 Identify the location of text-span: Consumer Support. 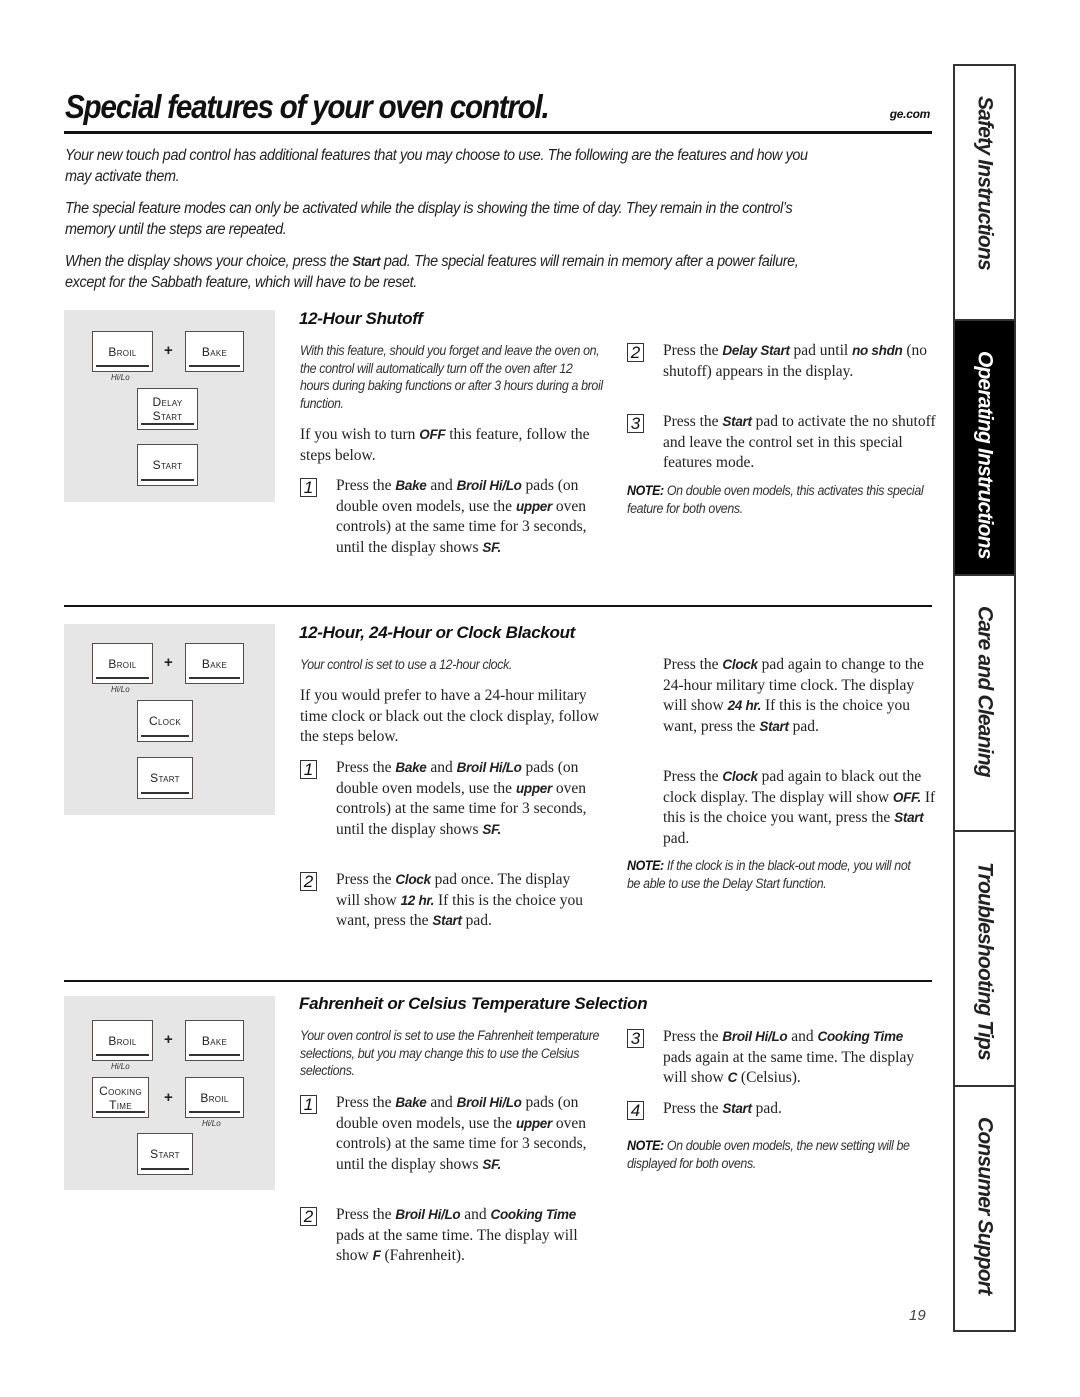
(985, 1206).